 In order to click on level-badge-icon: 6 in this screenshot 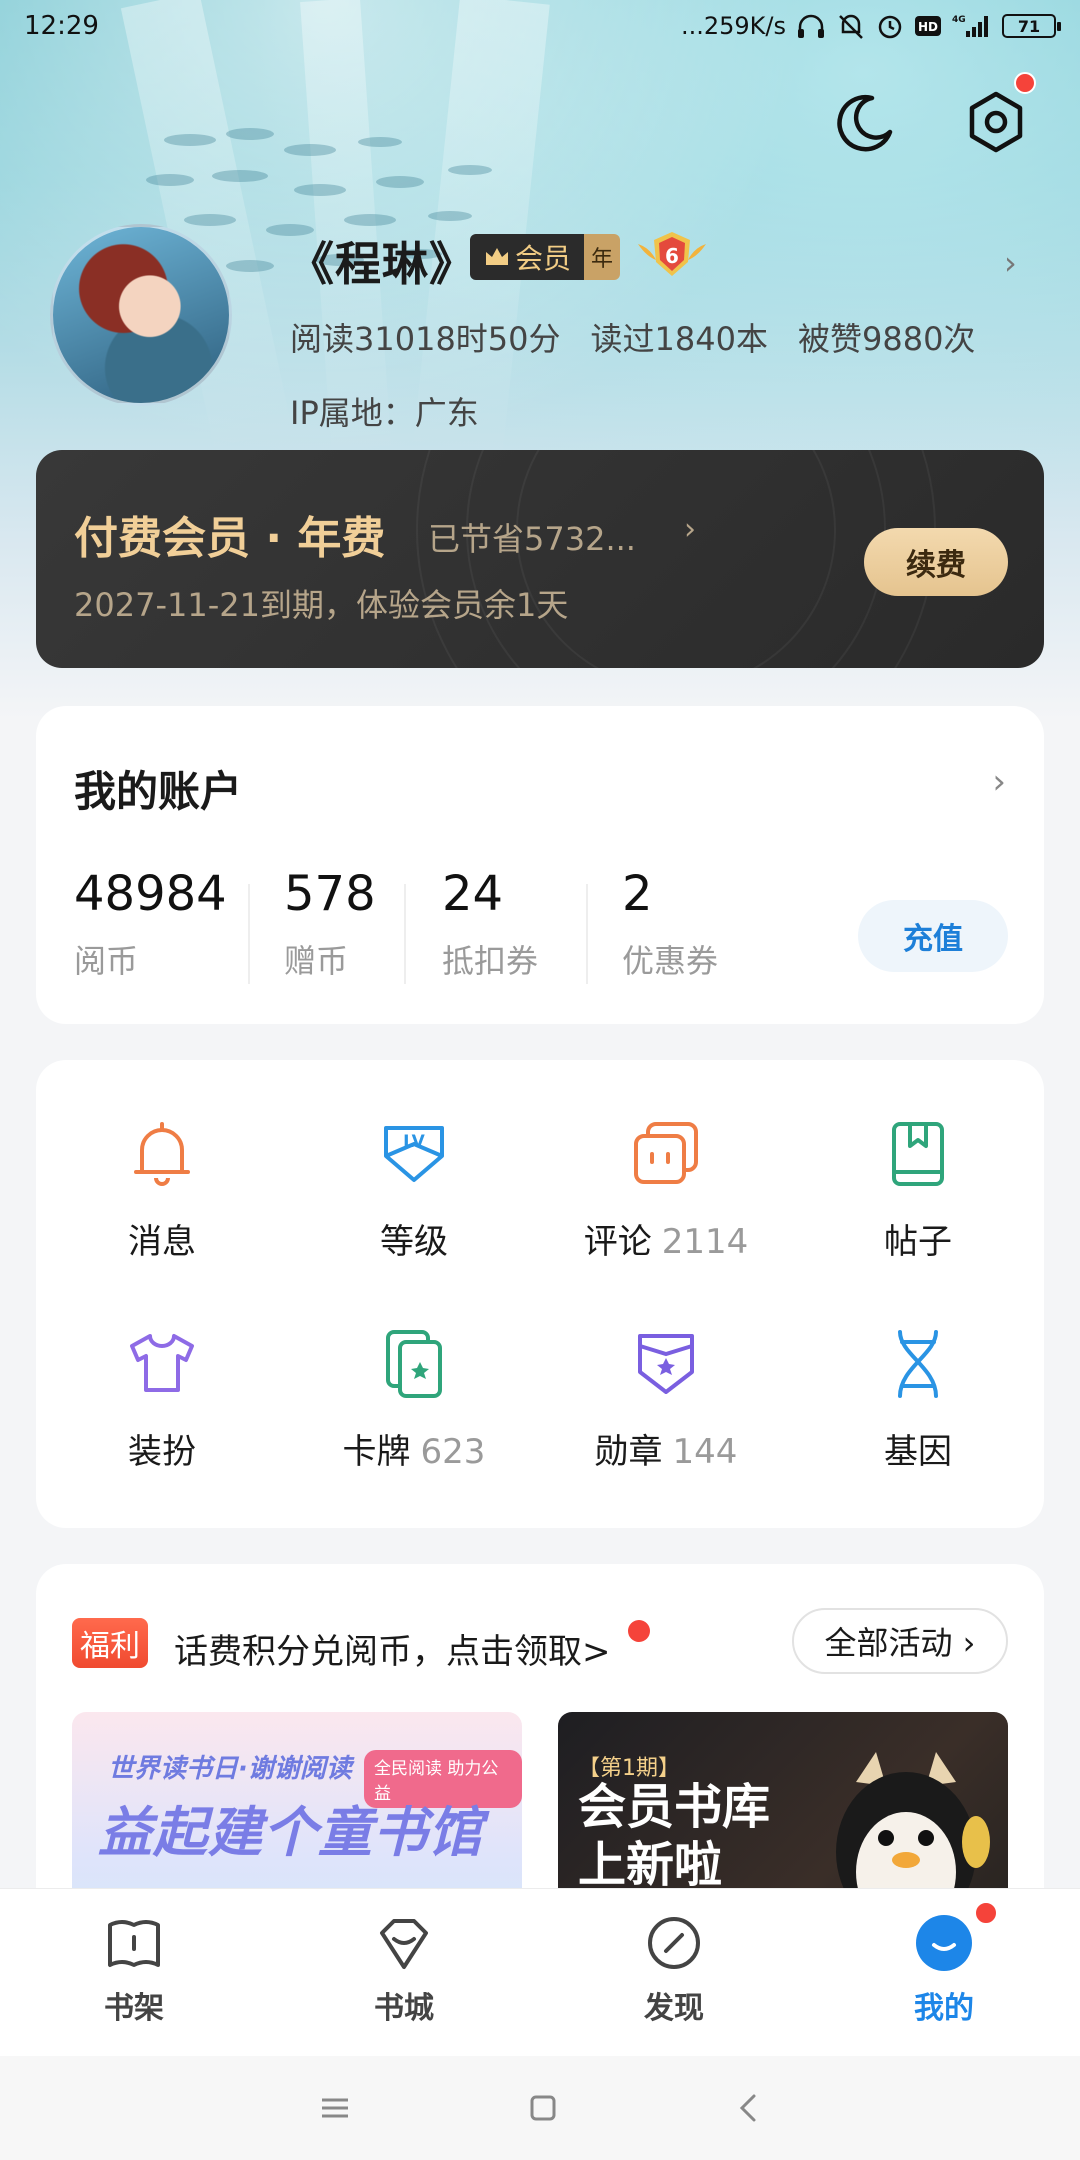, I will do `click(672, 254)`.